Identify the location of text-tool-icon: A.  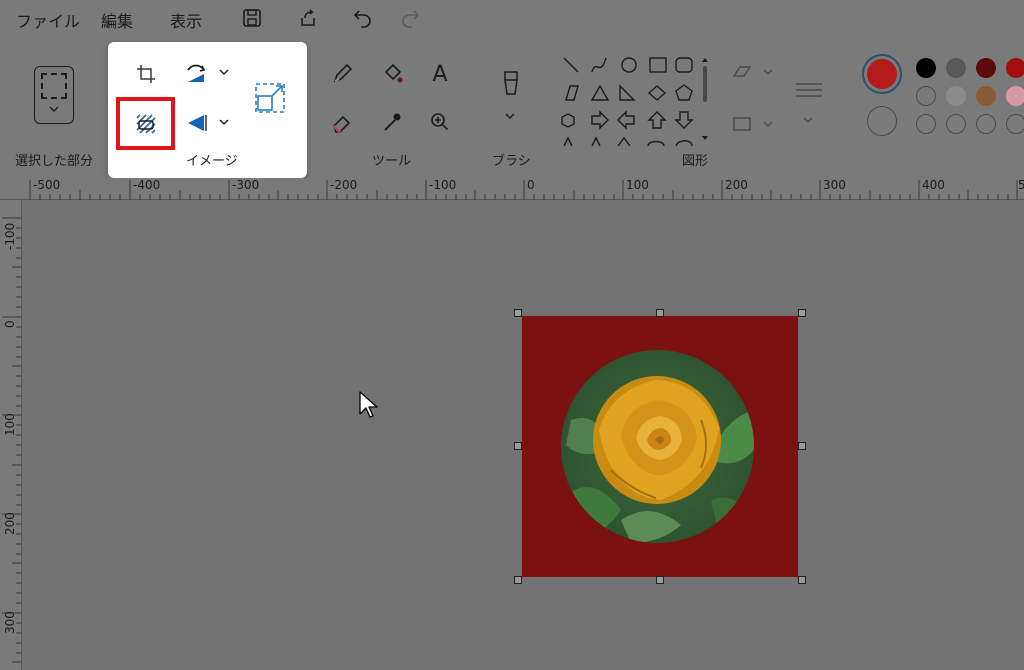
(440, 74).